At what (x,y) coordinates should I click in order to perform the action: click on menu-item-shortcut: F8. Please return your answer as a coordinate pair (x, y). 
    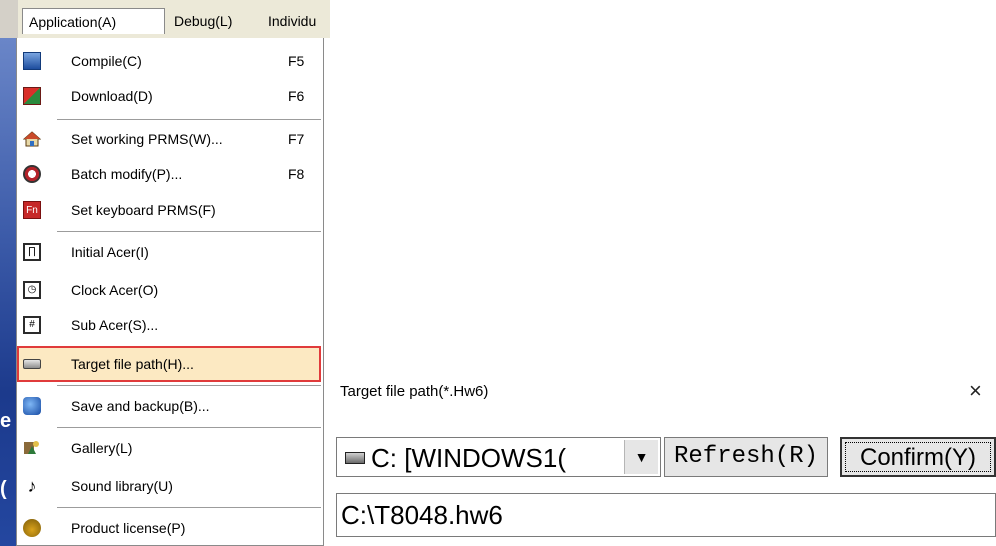
    Looking at the image, I should click on (296, 174).